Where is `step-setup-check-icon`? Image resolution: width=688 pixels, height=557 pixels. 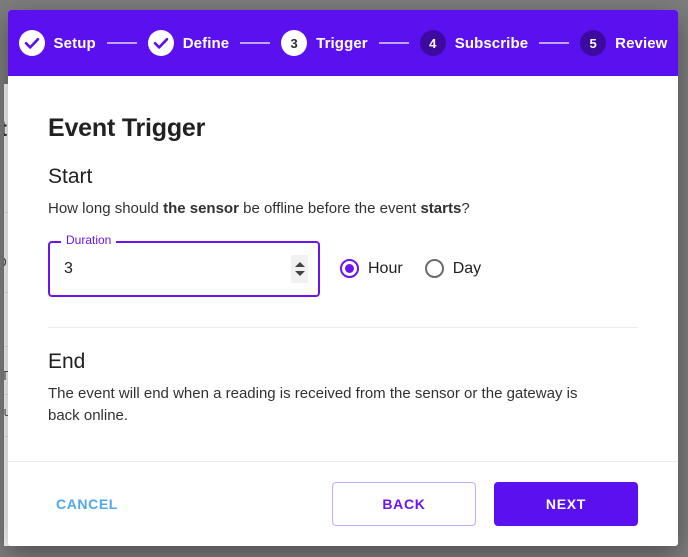 step-setup-check-icon is located at coordinates (31, 43).